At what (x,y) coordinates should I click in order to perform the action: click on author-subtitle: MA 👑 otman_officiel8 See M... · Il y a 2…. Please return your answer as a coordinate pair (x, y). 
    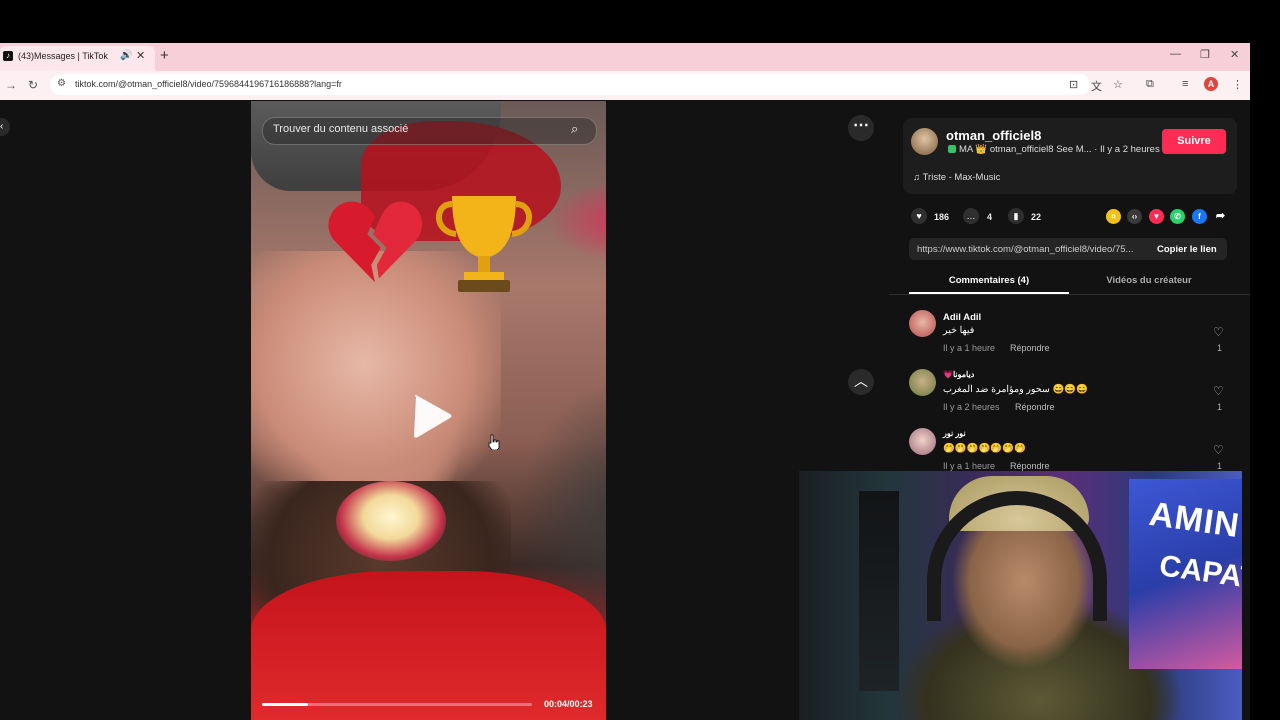
    Looking at the image, I should click on (1059, 149).